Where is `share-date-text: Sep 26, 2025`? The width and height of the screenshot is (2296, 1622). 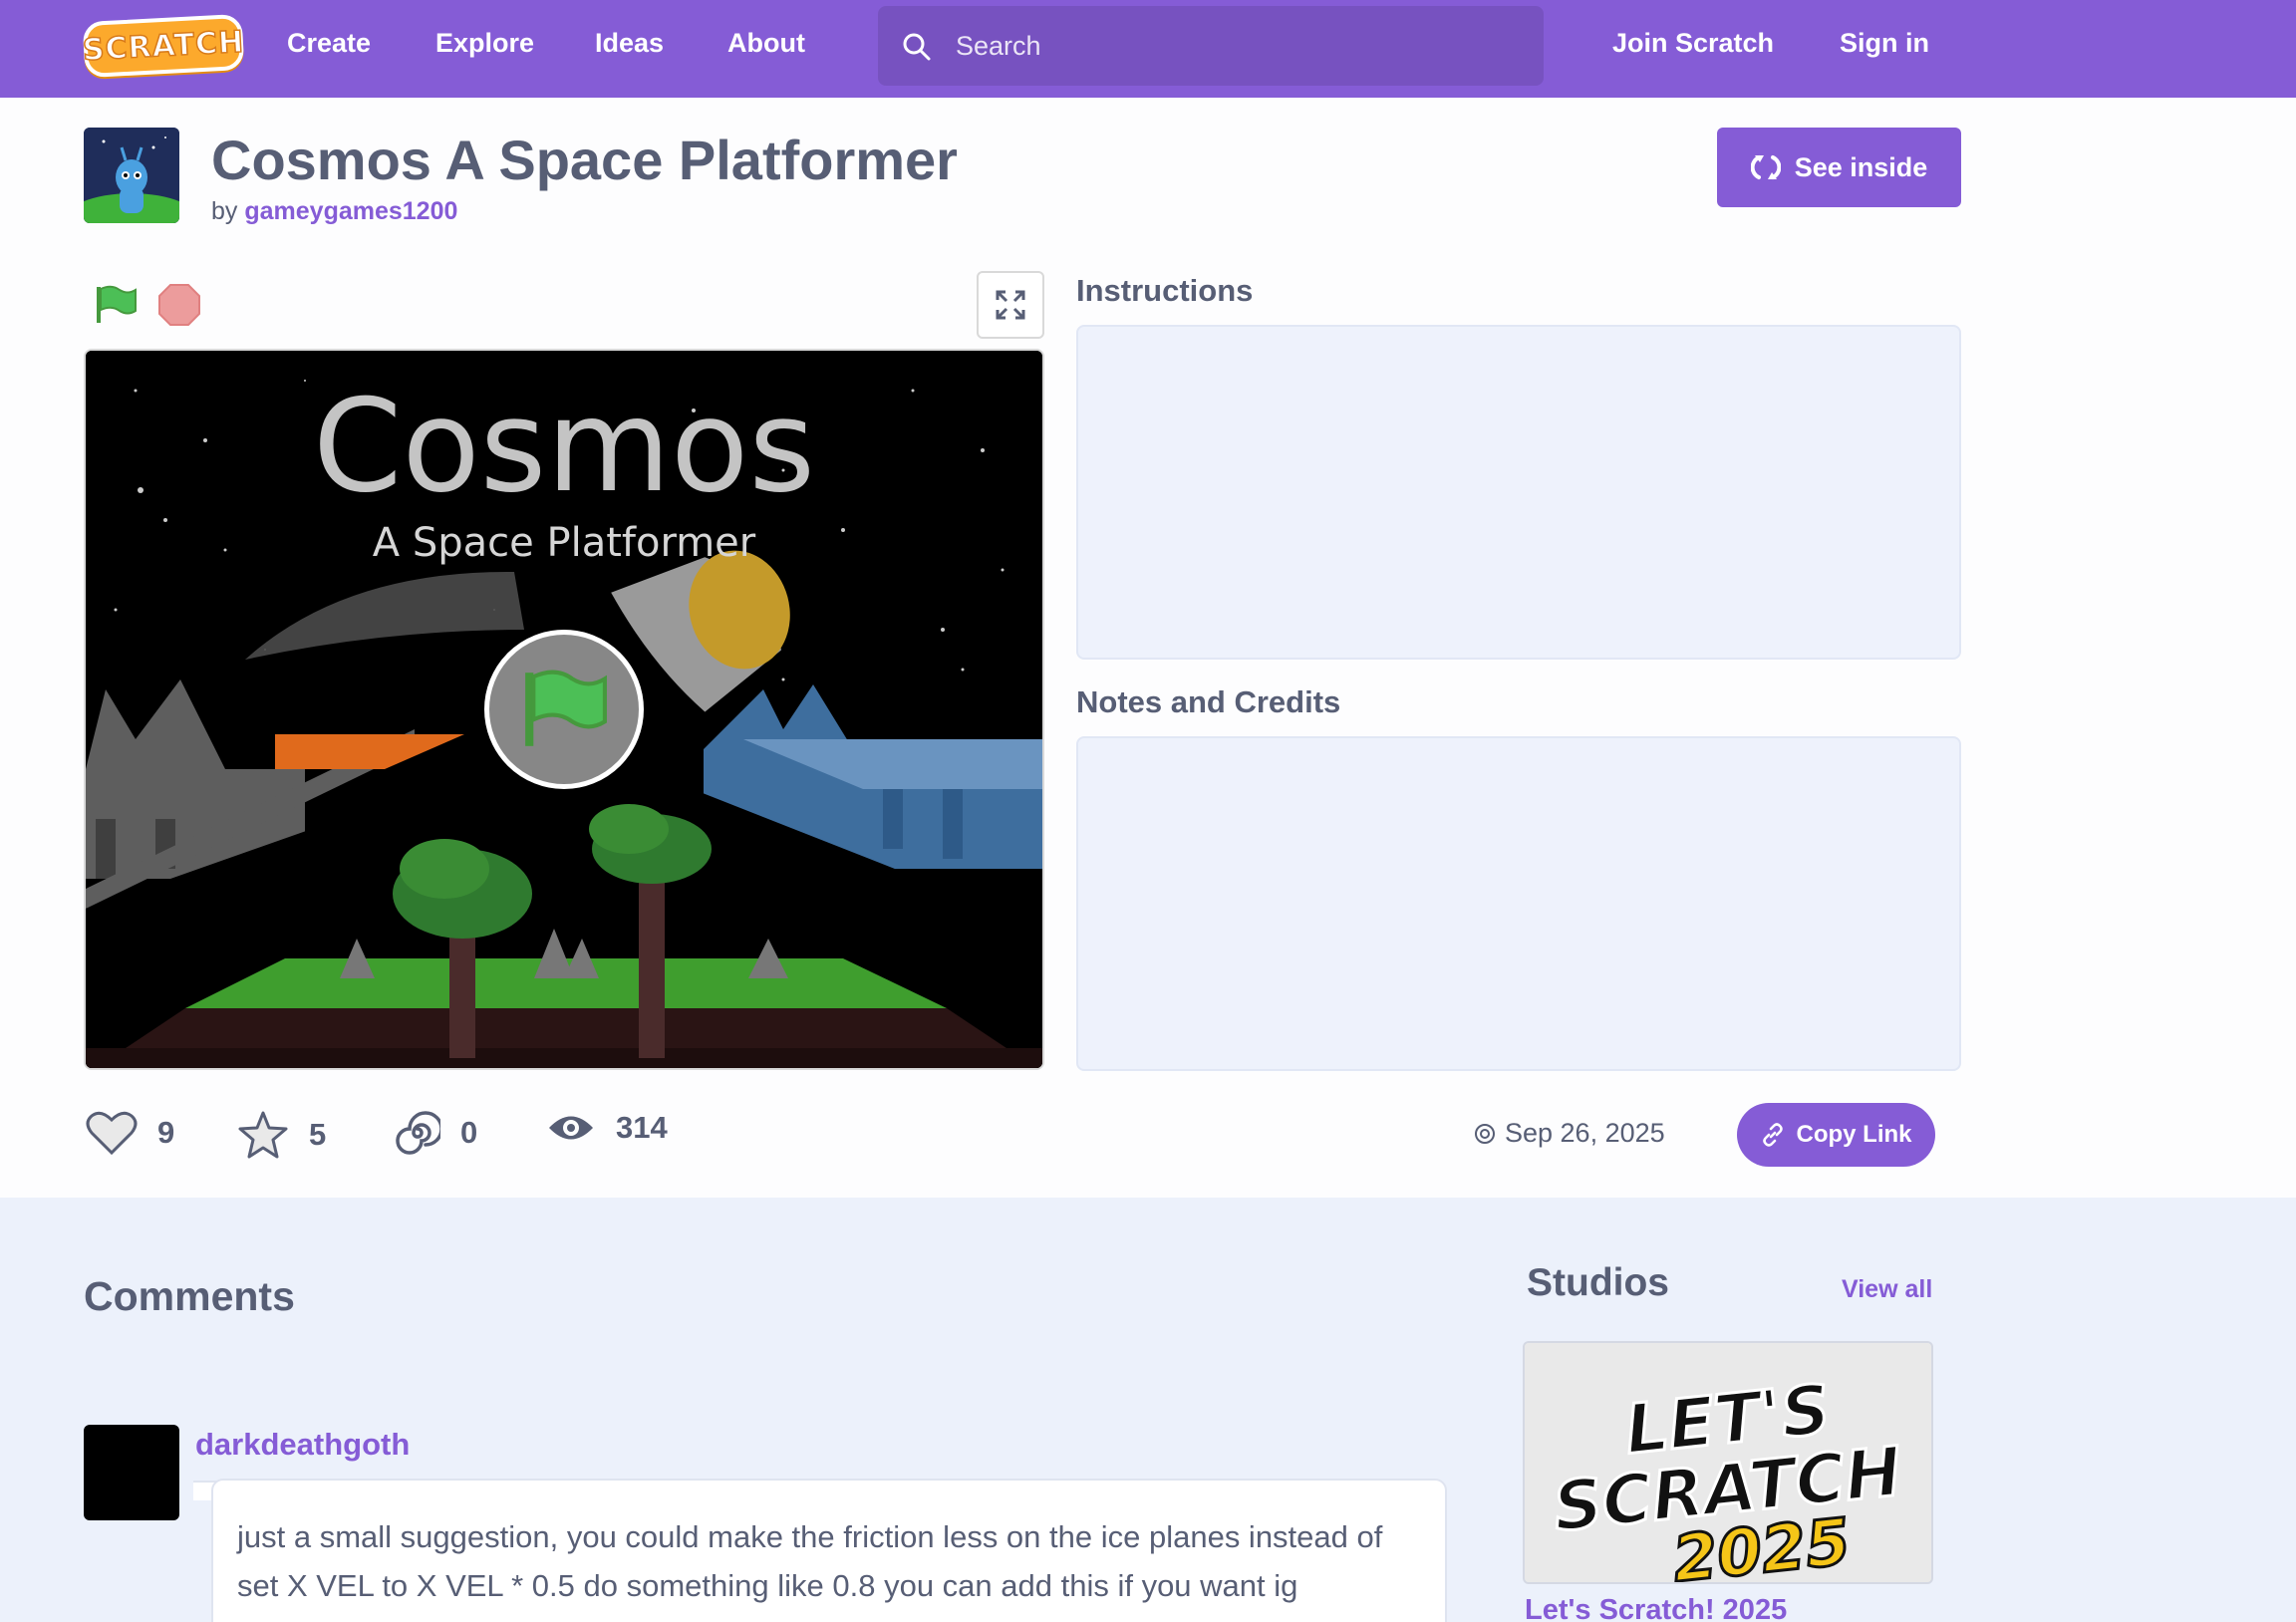
share-date-text: Sep 26, 2025 is located at coordinates (1585, 1133).